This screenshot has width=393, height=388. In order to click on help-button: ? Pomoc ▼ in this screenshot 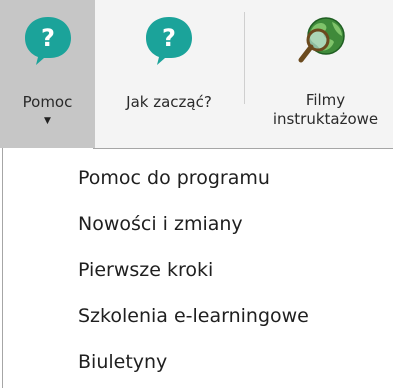, I will do `click(47, 74)`.